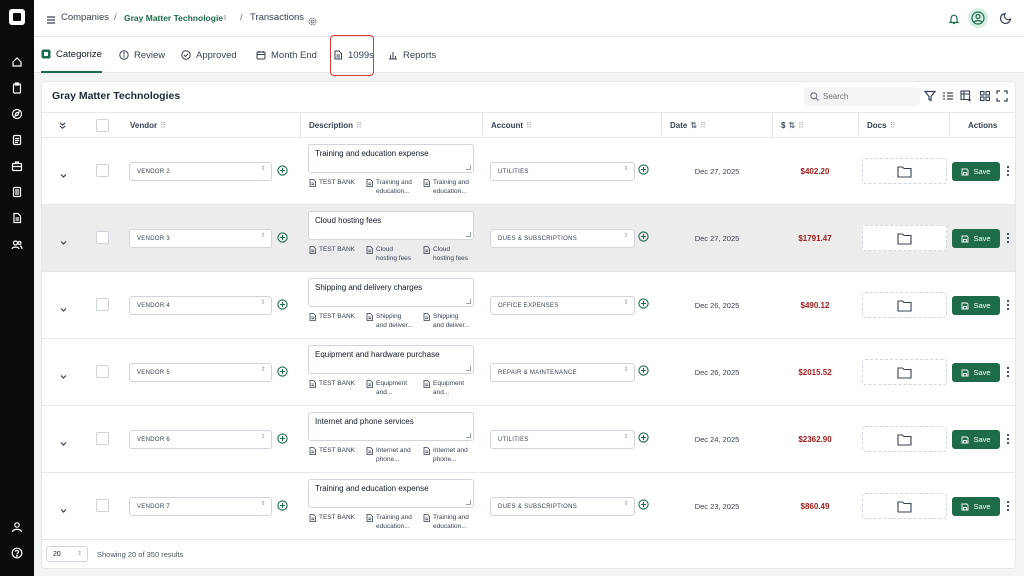 This screenshot has height=576, width=1024. What do you see at coordinates (200, 439) in the screenshot?
I see `vendor-select: VENDOR 6 ⇕` at bounding box center [200, 439].